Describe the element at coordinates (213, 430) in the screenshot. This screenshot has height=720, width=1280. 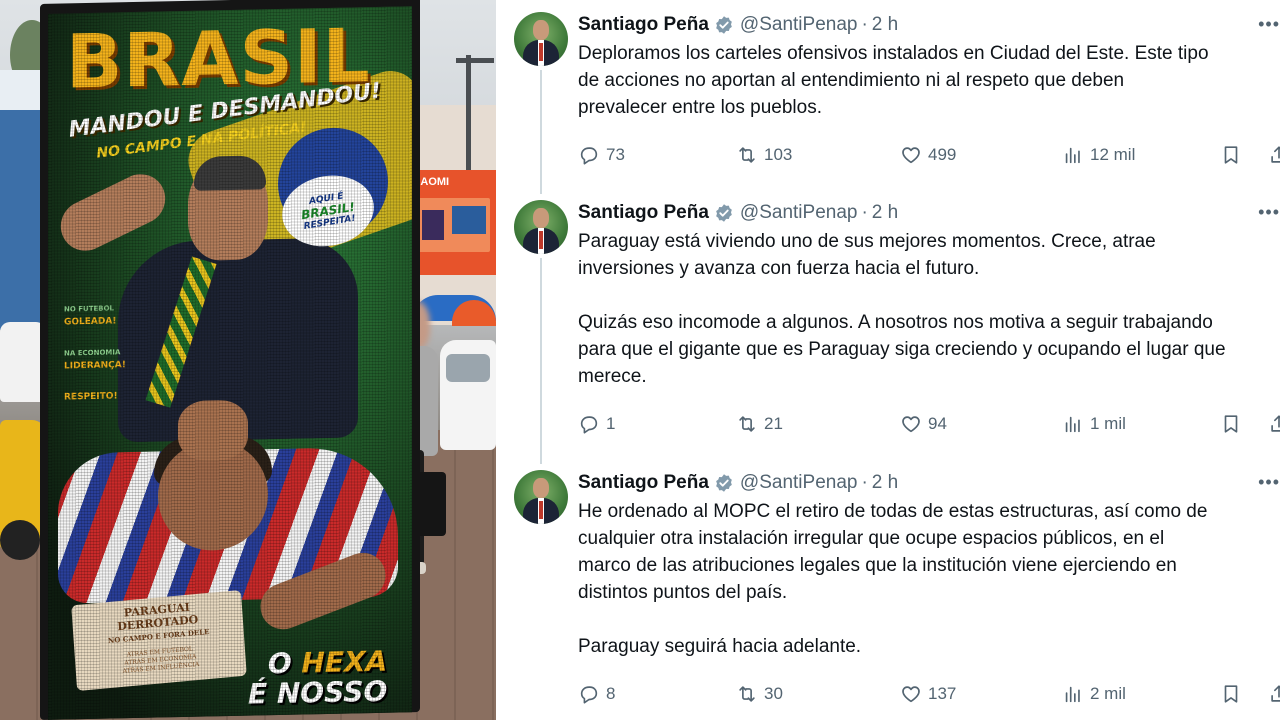
I see `figure-hand` at that location.